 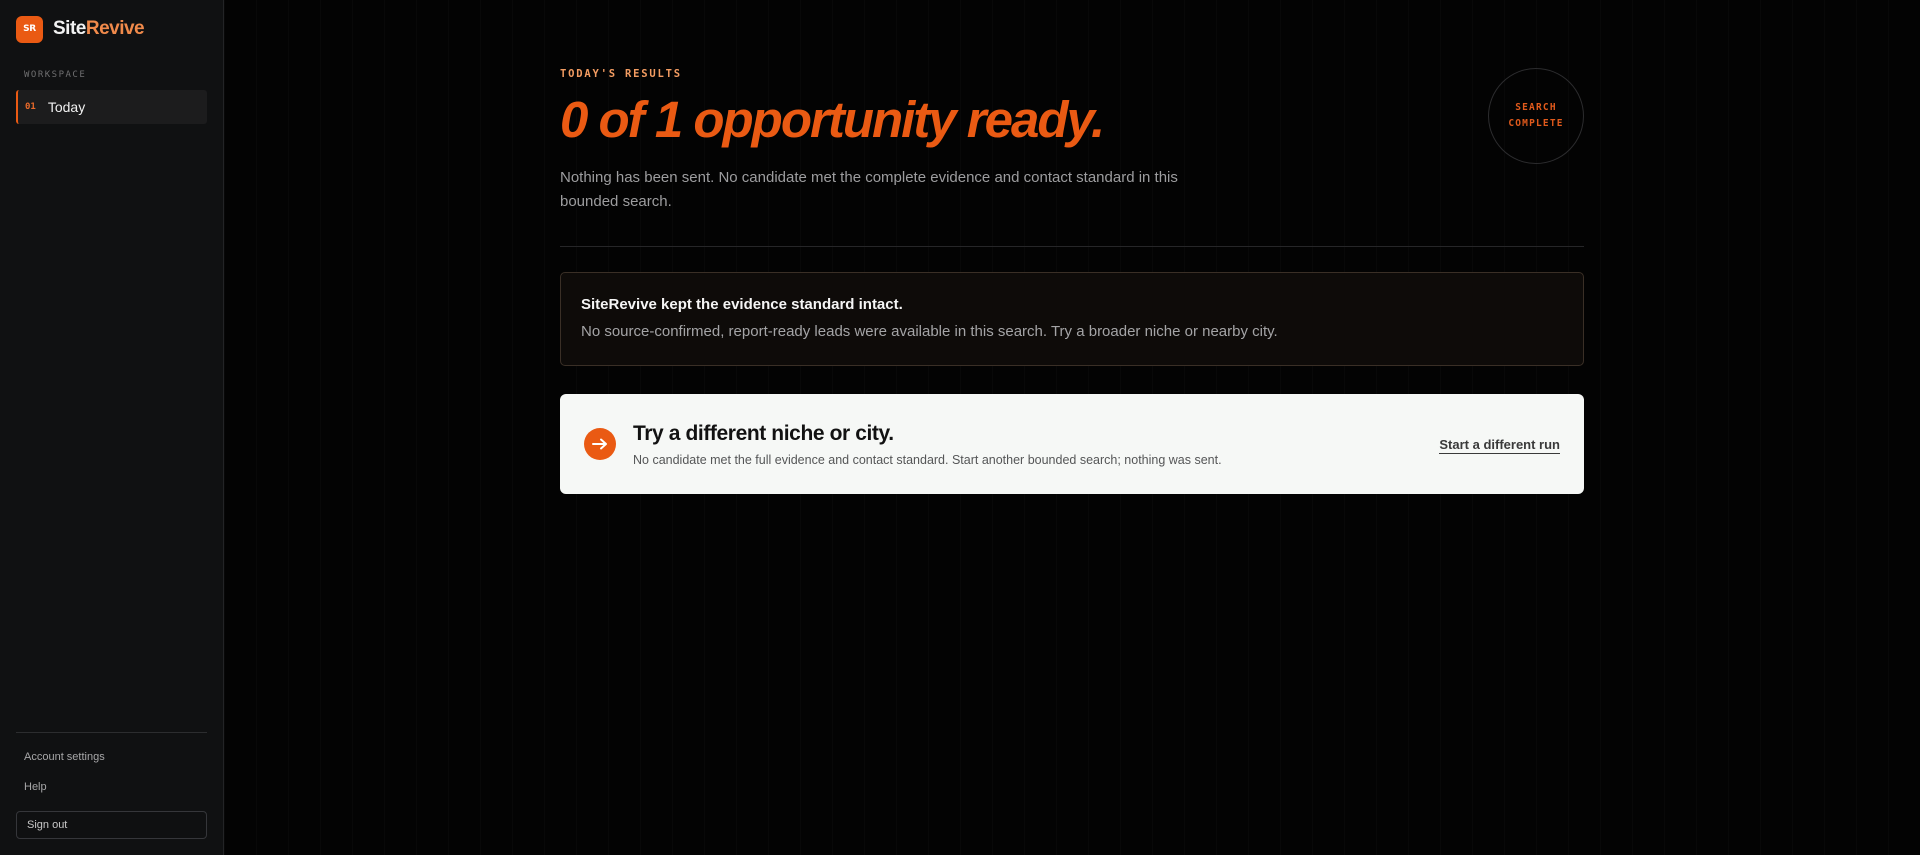 What do you see at coordinates (1072, 247) in the screenshot?
I see `content-divider` at bounding box center [1072, 247].